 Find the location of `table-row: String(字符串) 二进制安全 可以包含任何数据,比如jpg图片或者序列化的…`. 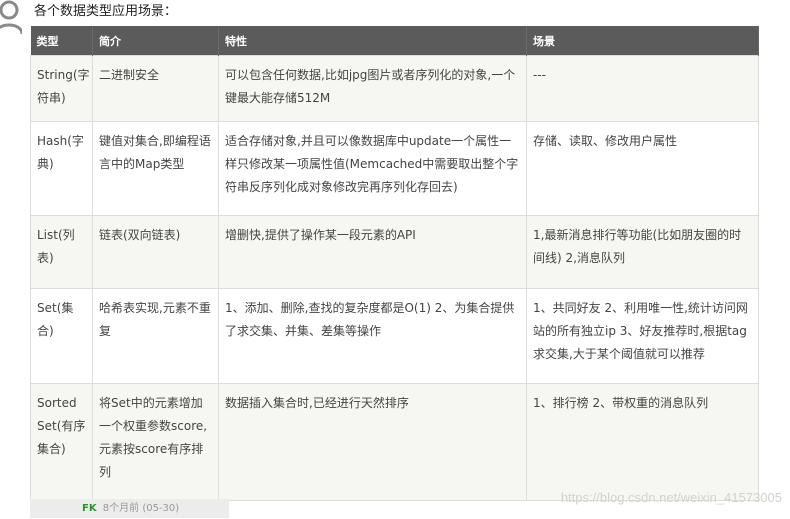

table-row: String(字符串) 二进制安全 可以包含任何数据,比如jpg图片或者序列化的… is located at coordinates (394, 88).